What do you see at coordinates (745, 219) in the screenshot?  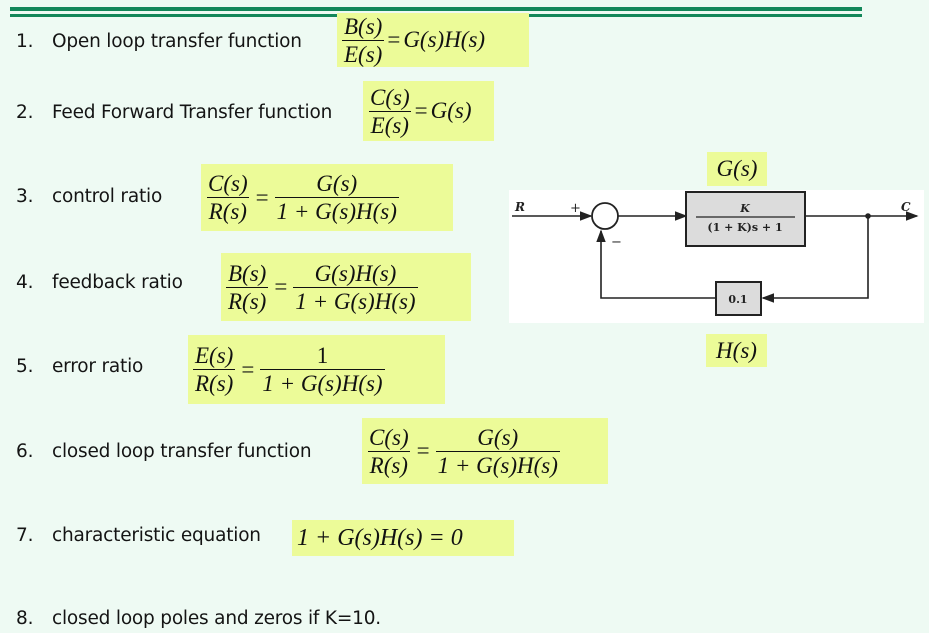 I see `forward-block` at bounding box center [745, 219].